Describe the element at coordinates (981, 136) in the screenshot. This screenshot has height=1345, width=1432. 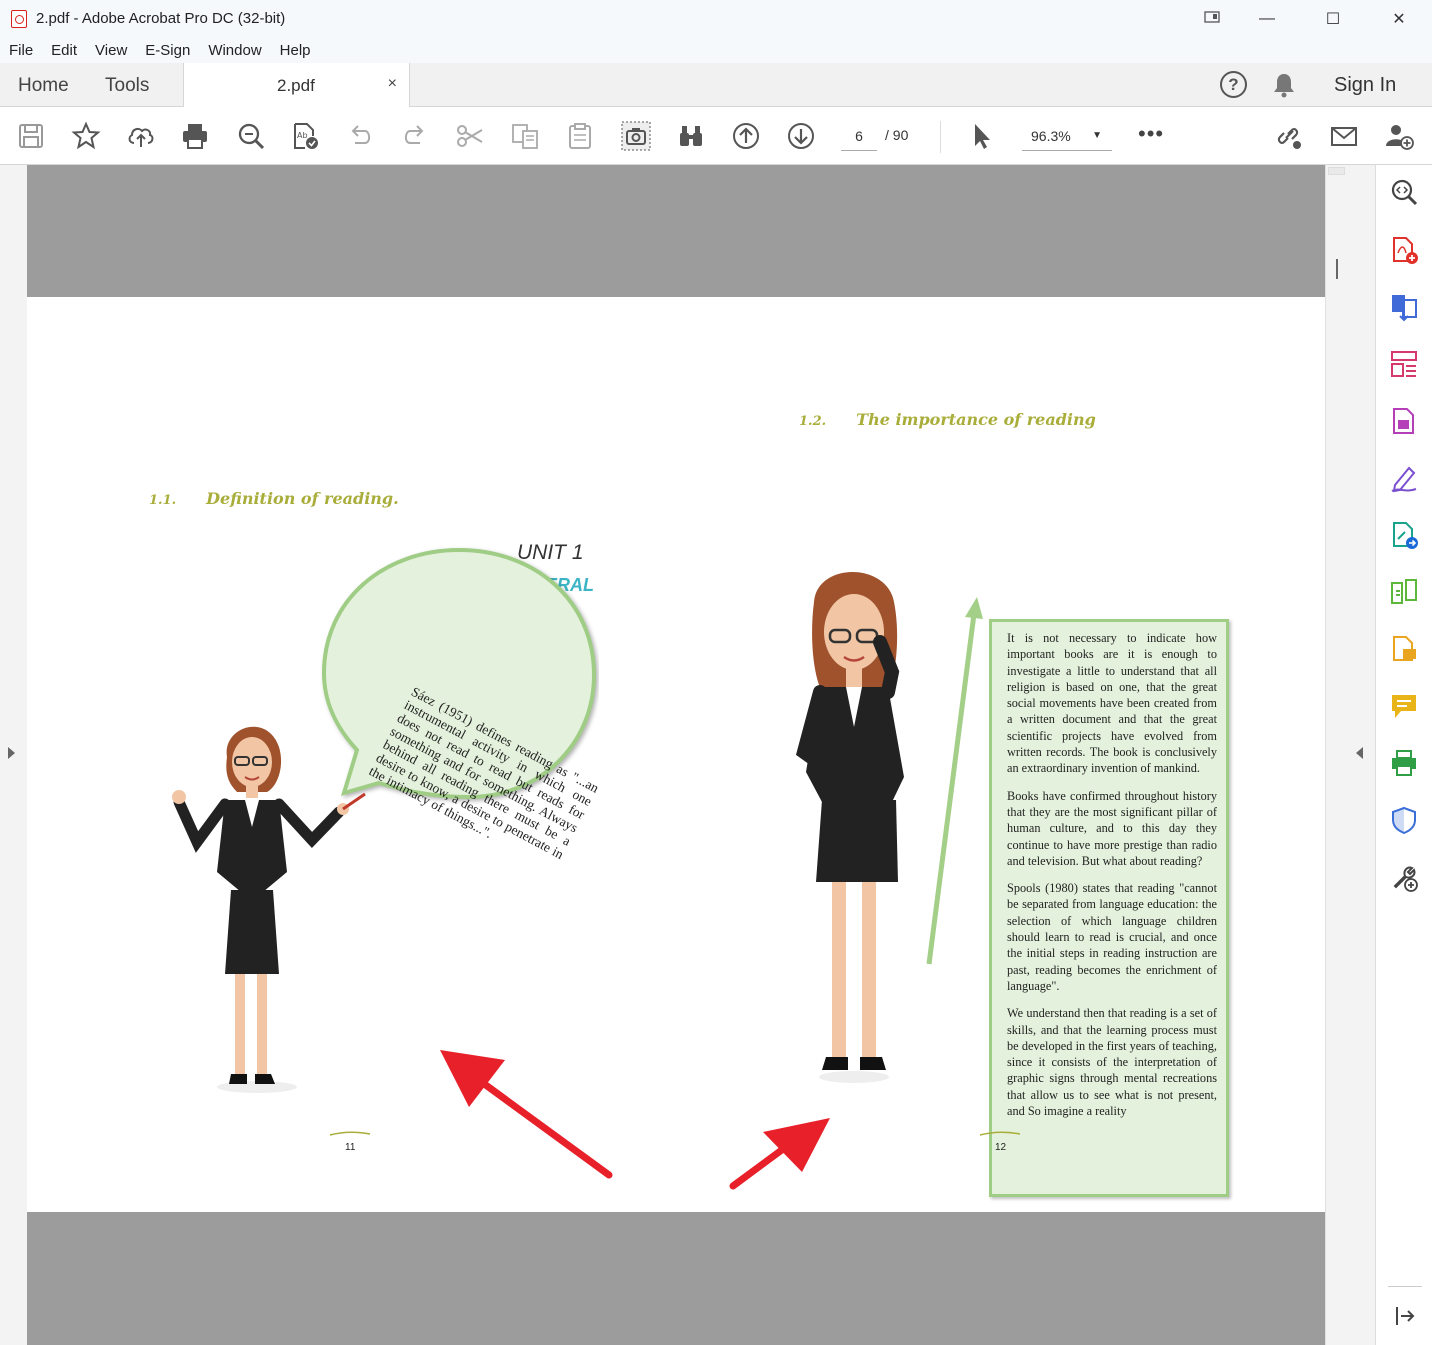
I see `select-cursor-icon` at that location.